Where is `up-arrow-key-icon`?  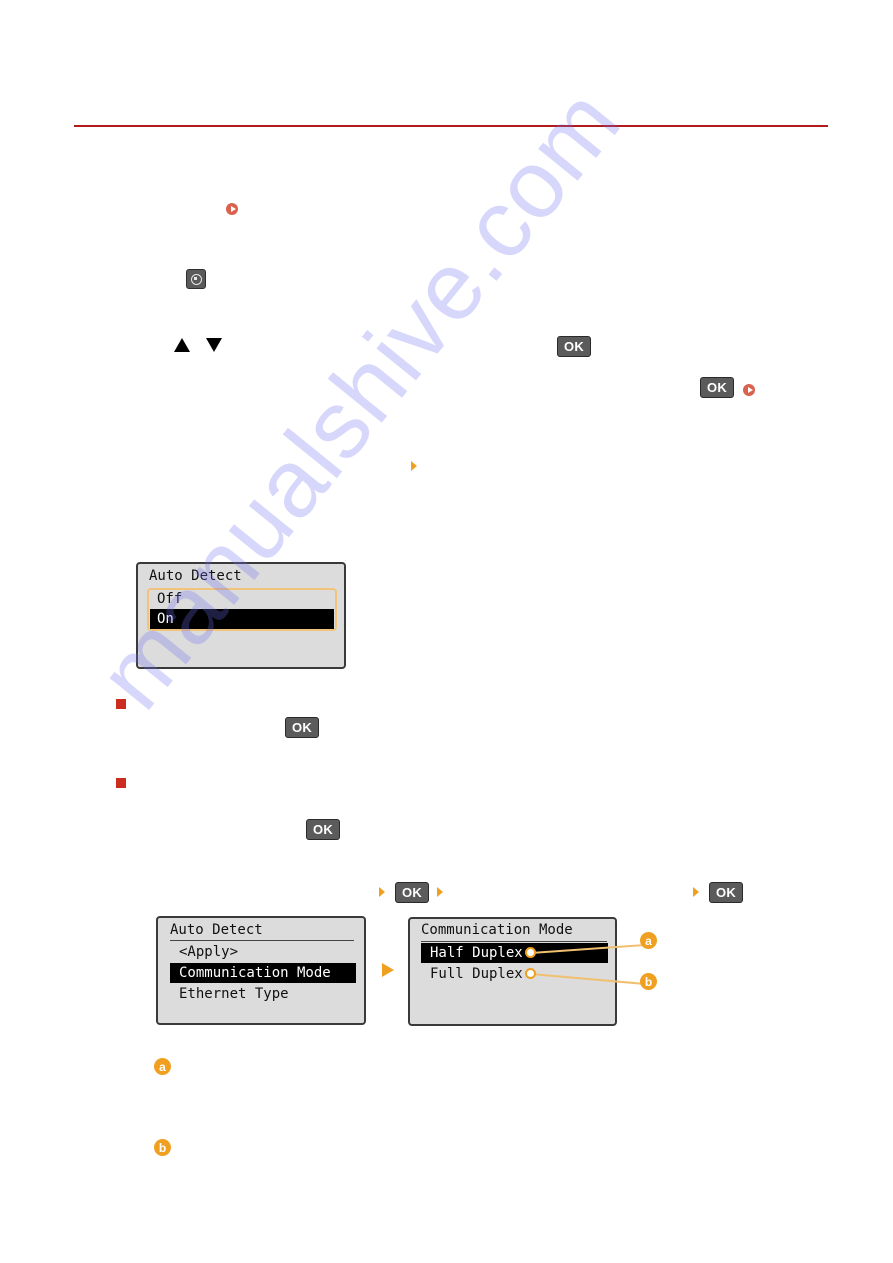 up-arrow-key-icon is located at coordinates (182, 345).